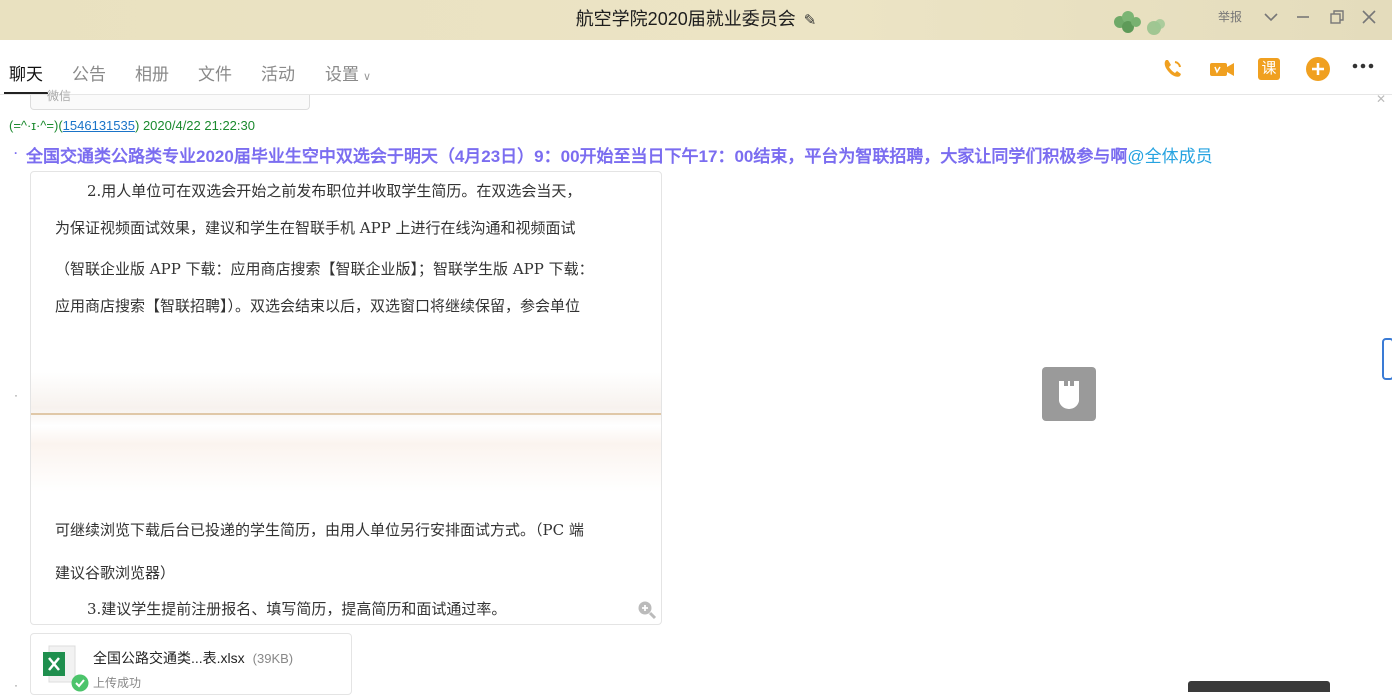  I want to click on mention-all-link: @全体成员, so click(1169, 156).